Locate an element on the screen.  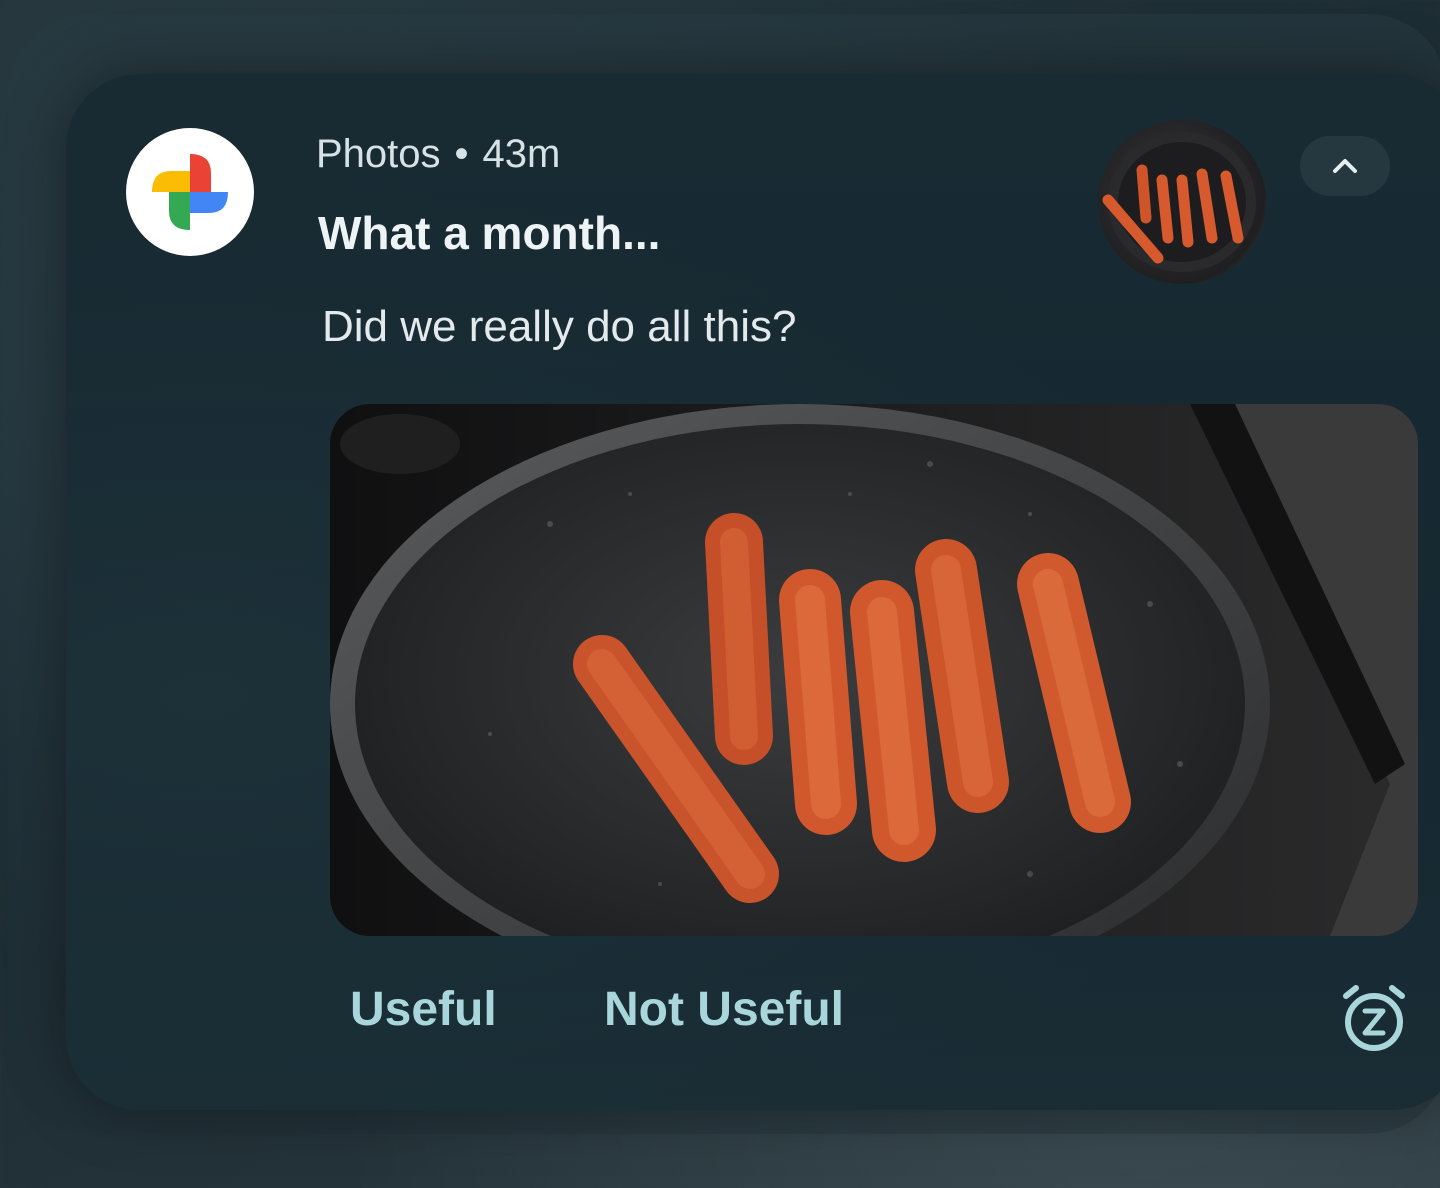
collapse-button is located at coordinates (1345, 166).